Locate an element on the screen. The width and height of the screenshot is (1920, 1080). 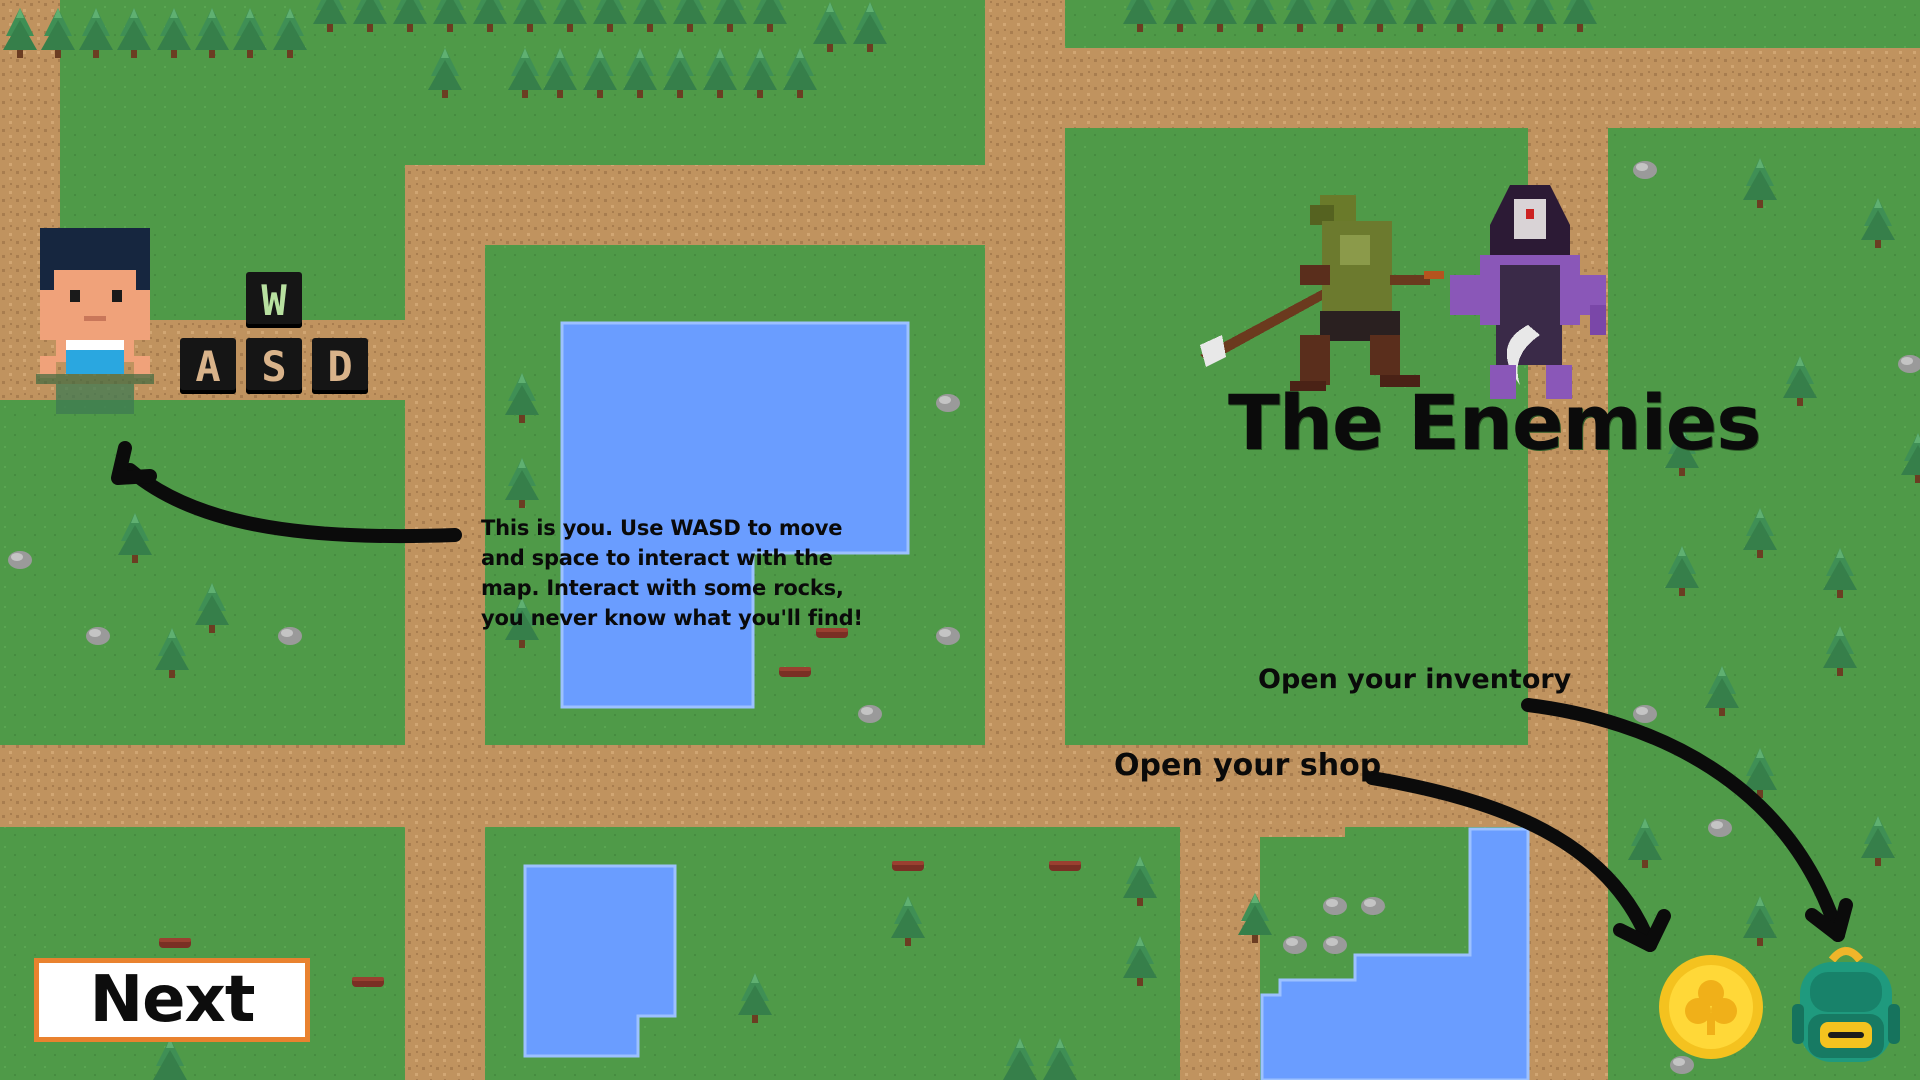
inventory-hint: Open your inventory is located at coordinates (1415, 679).